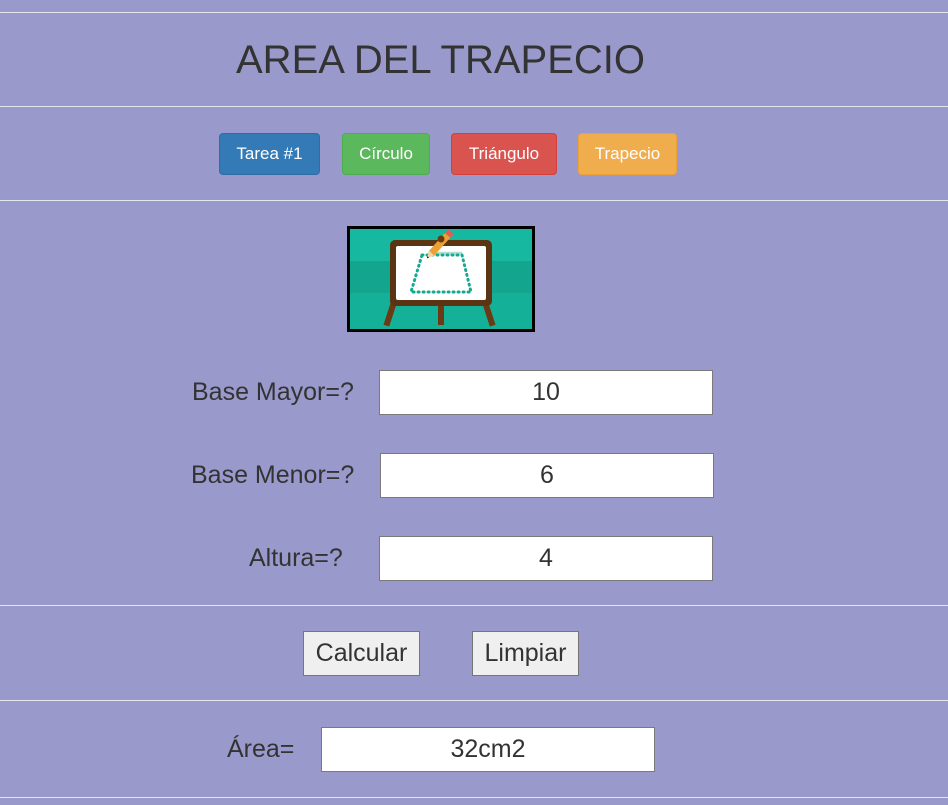  I want to click on page-title: AREA DEL TRAPECIO, so click(441, 60).